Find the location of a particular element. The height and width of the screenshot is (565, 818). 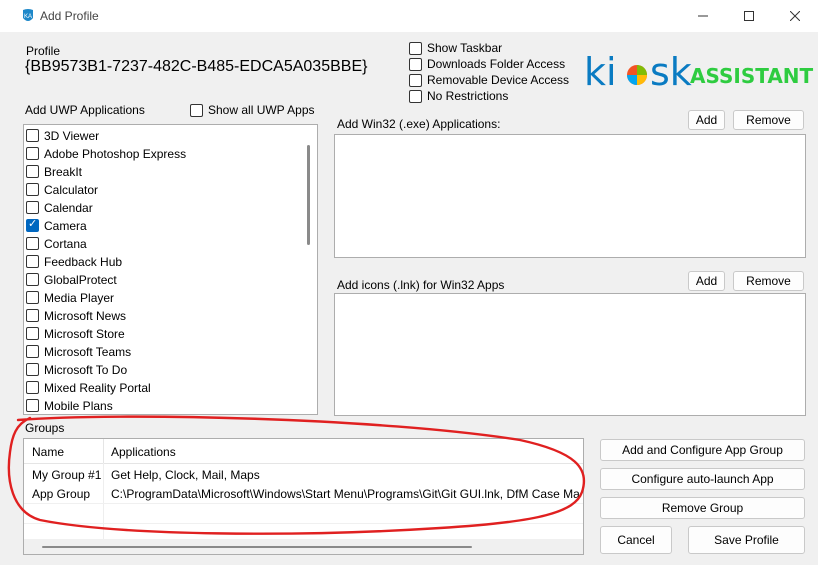

list-item: Calculator is located at coordinates (164, 190).